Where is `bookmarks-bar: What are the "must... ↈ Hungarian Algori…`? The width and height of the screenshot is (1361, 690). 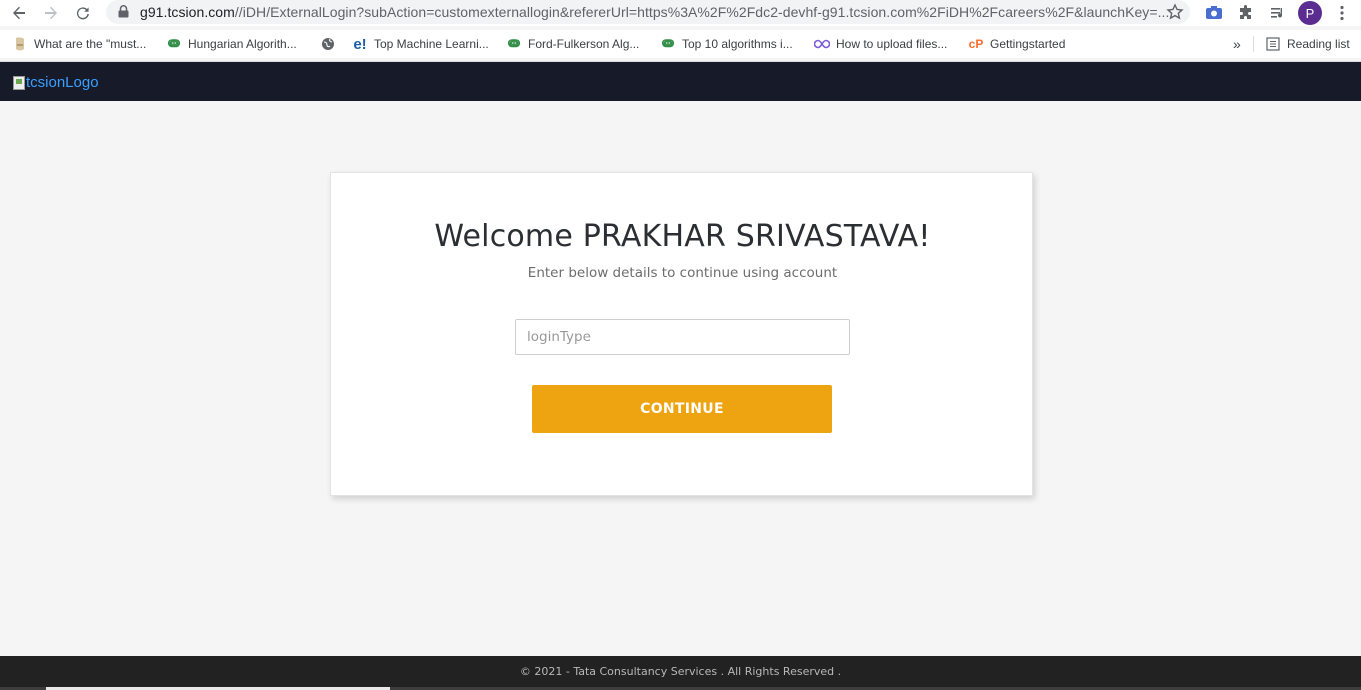
bookmarks-bar: What are the "must... ↈ Hungarian Algori… is located at coordinates (680, 44).